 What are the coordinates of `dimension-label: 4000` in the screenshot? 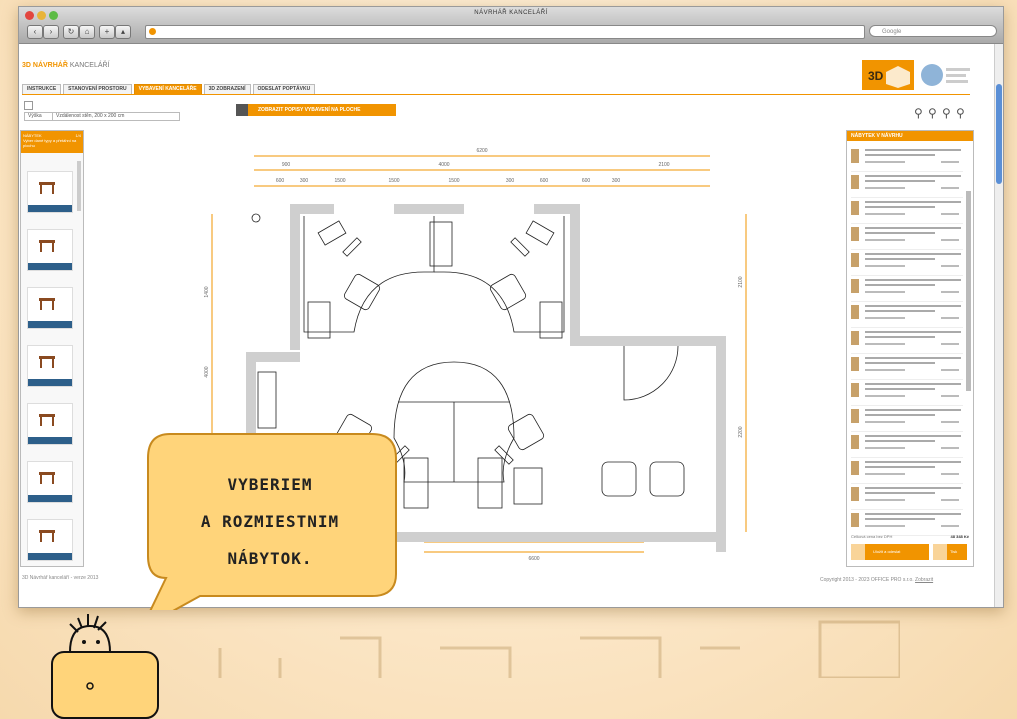 It's located at (207, 371).